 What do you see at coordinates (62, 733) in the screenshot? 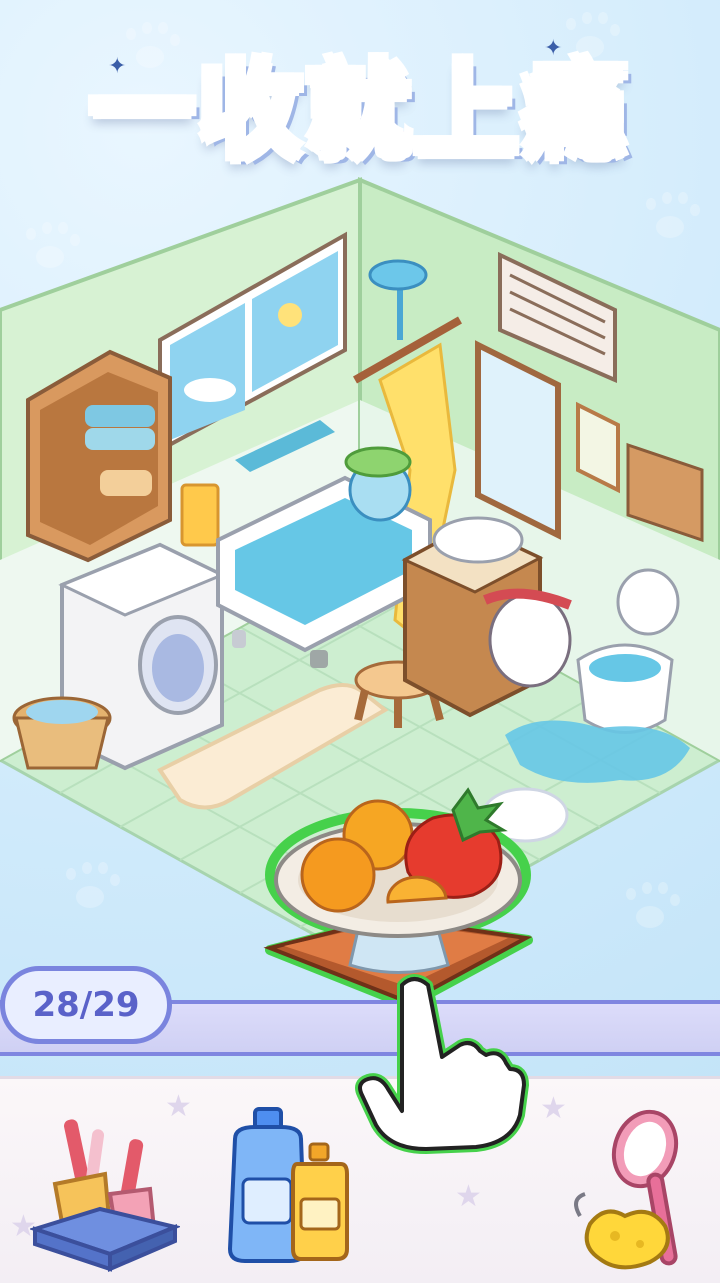
I see `laundry-basket` at bounding box center [62, 733].